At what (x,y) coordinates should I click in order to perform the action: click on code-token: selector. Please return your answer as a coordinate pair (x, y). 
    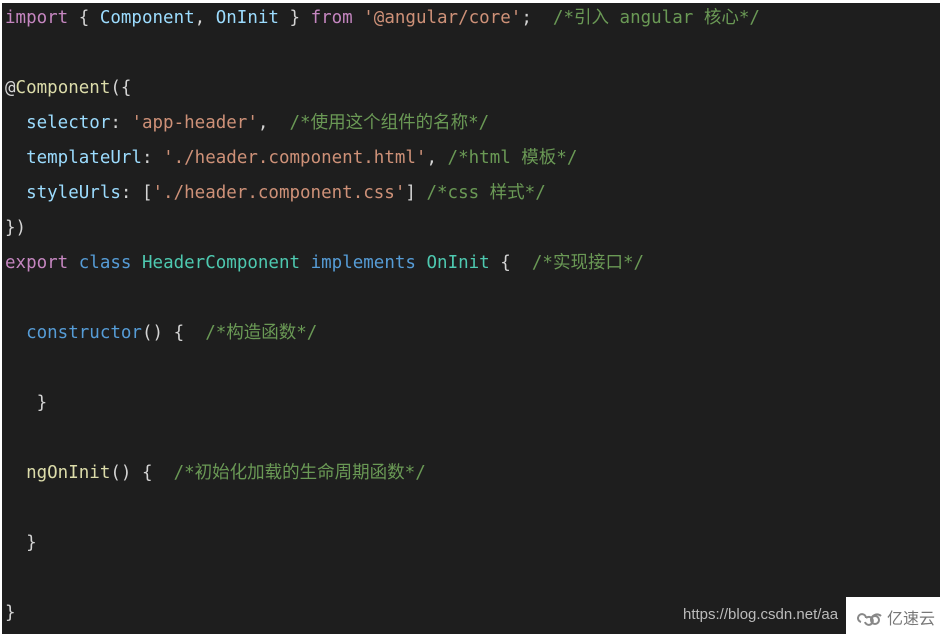
    Looking at the image, I should click on (68, 123).